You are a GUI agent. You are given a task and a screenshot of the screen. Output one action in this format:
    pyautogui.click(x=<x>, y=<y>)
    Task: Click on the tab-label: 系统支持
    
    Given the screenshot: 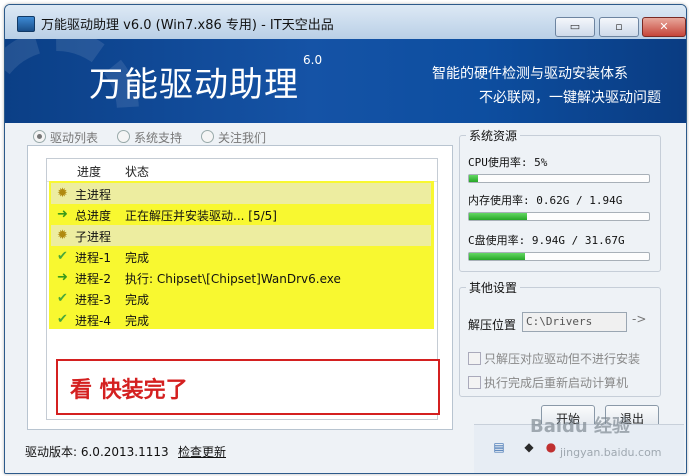 What is the action you would take?
    pyautogui.click(x=158, y=138)
    